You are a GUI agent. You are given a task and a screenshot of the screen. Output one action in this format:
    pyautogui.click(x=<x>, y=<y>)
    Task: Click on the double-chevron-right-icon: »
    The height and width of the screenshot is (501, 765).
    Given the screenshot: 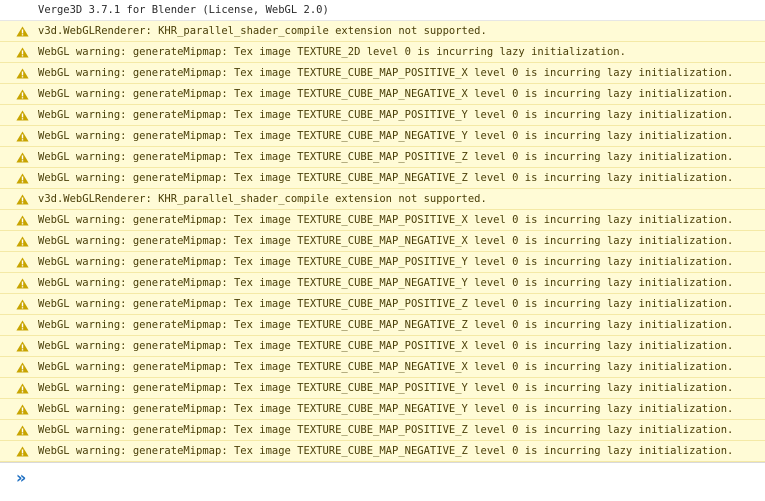 What is the action you would take?
    pyautogui.click(x=21, y=477)
    